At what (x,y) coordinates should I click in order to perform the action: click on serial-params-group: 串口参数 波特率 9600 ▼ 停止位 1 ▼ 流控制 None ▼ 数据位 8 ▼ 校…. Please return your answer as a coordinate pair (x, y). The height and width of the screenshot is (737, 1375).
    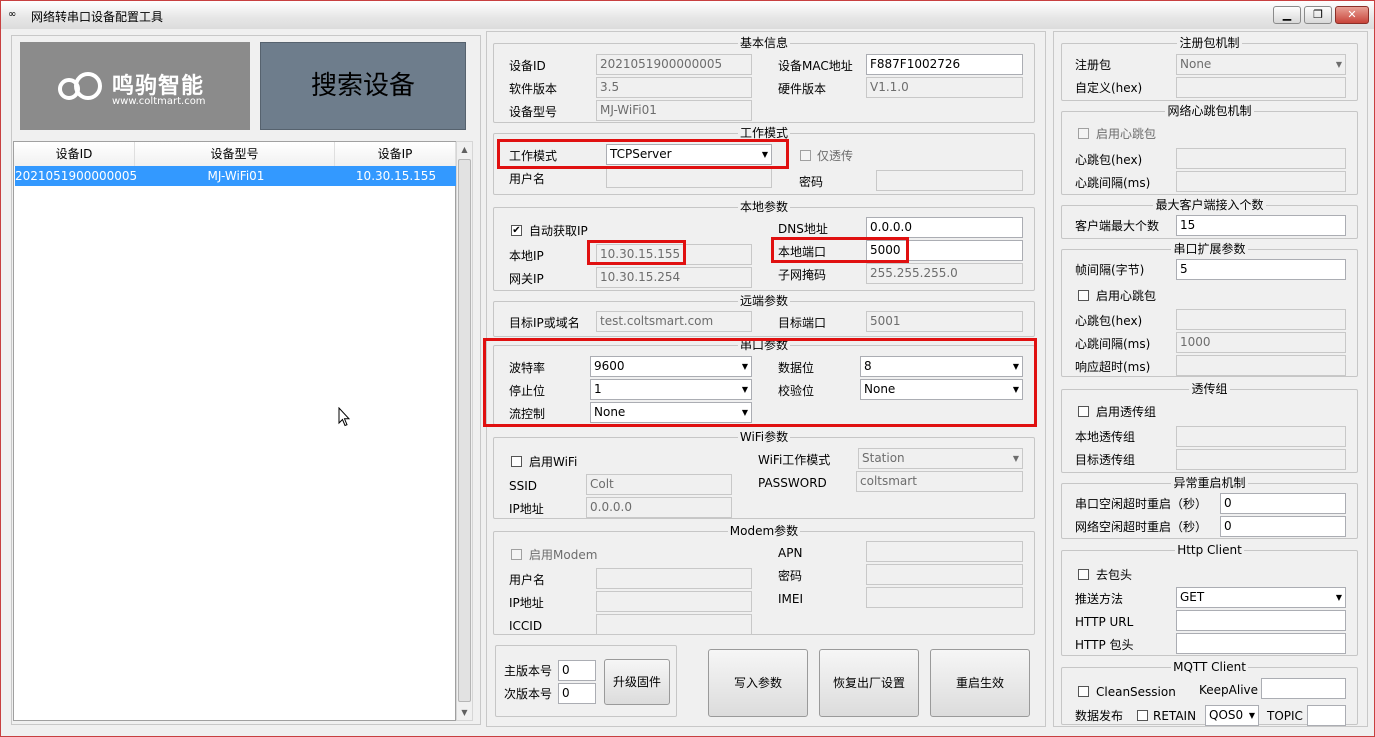
    Looking at the image, I should click on (764, 381).